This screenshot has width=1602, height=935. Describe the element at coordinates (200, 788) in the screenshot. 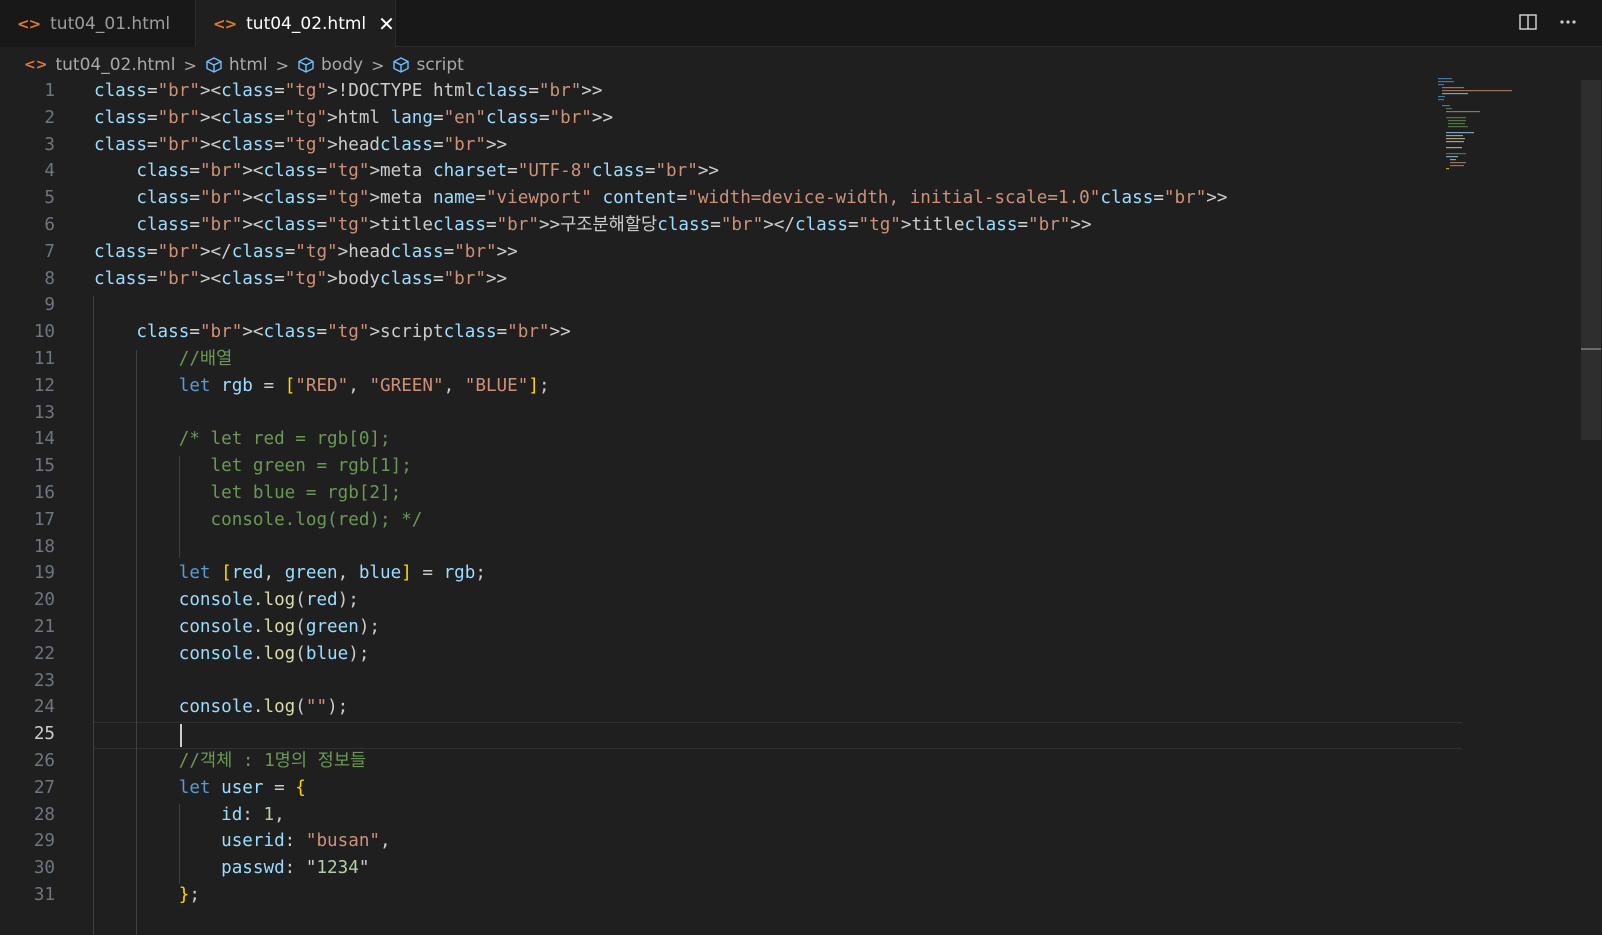

I see `code-text: let user = {` at that location.